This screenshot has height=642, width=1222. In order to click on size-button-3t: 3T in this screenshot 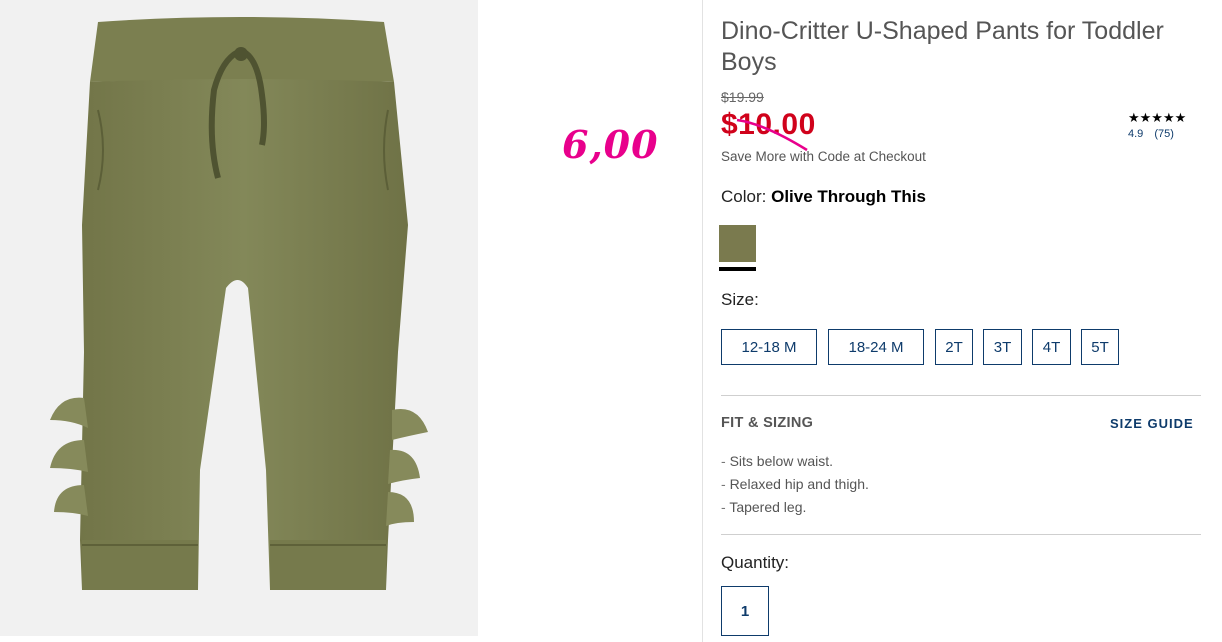, I will do `click(1002, 347)`.